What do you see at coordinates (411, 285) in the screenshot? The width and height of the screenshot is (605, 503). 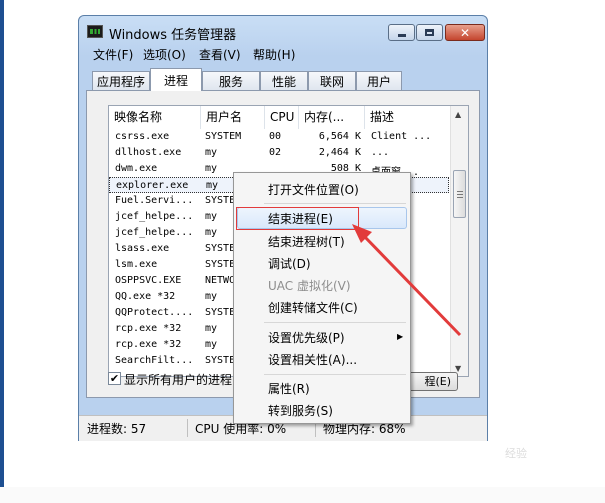 I see `arrow-shaft` at bounding box center [411, 285].